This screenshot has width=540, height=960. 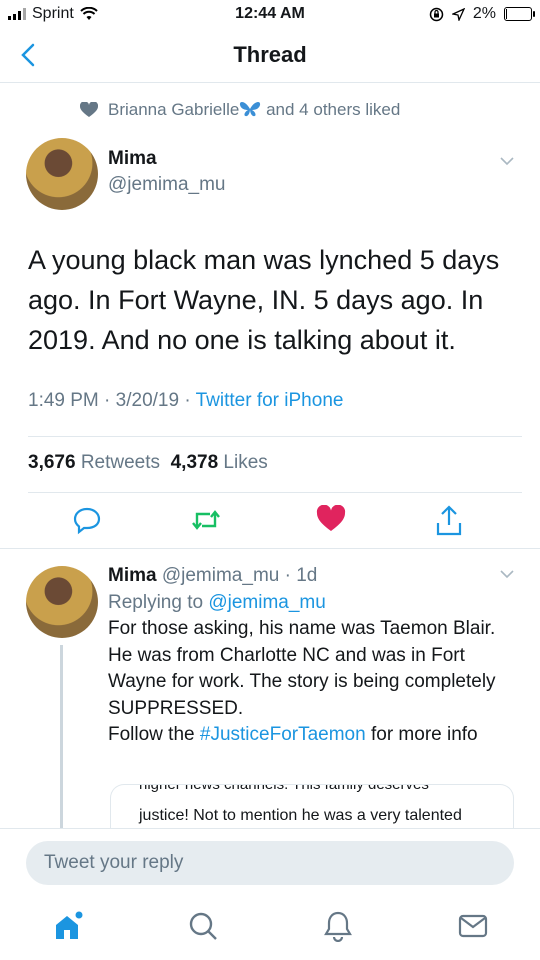 What do you see at coordinates (458, 14) in the screenshot?
I see `location-icon` at bounding box center [458, 14].